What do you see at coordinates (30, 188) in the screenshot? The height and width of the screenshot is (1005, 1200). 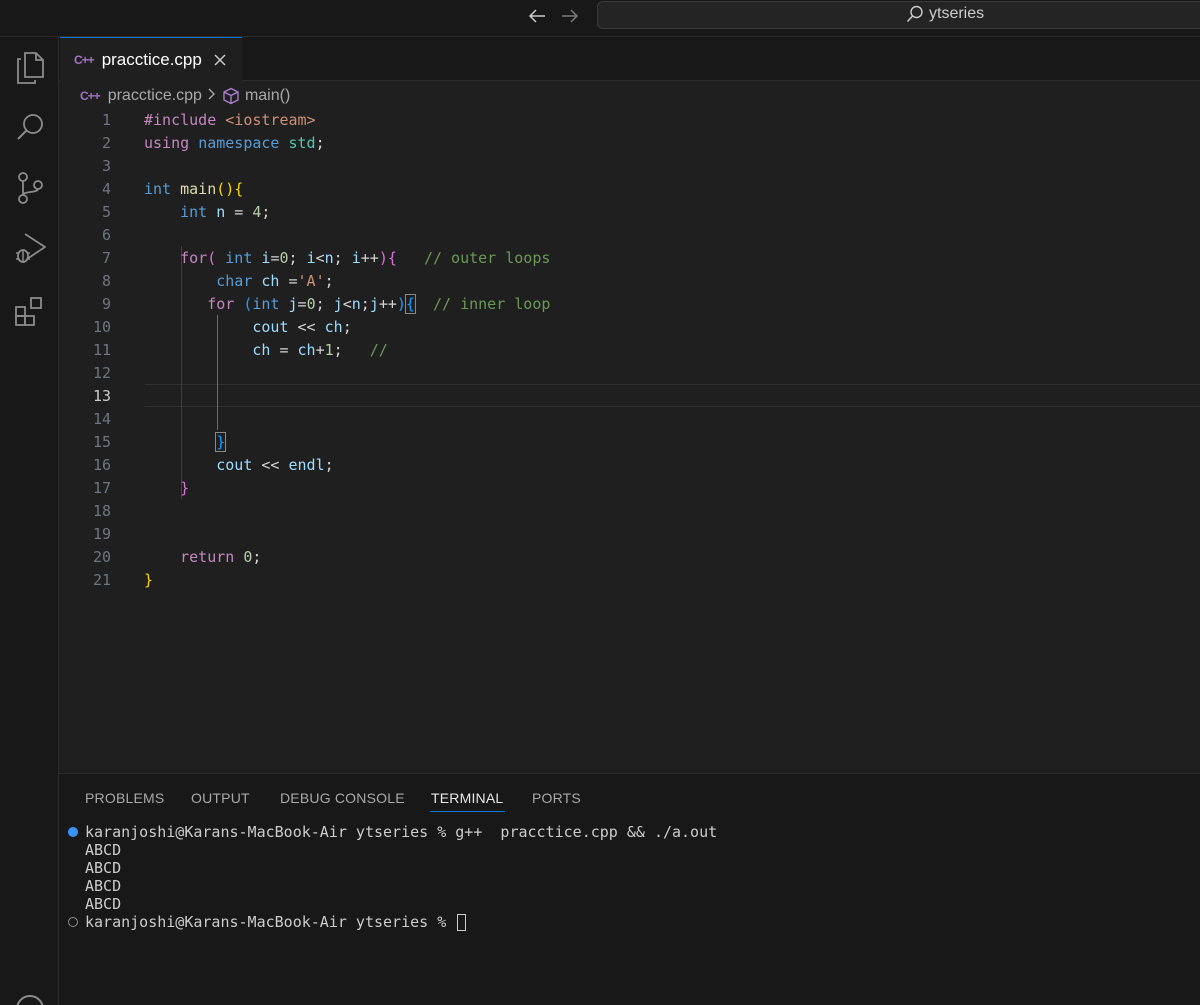 I see `source-control-button` at bounding box center [30, 188].